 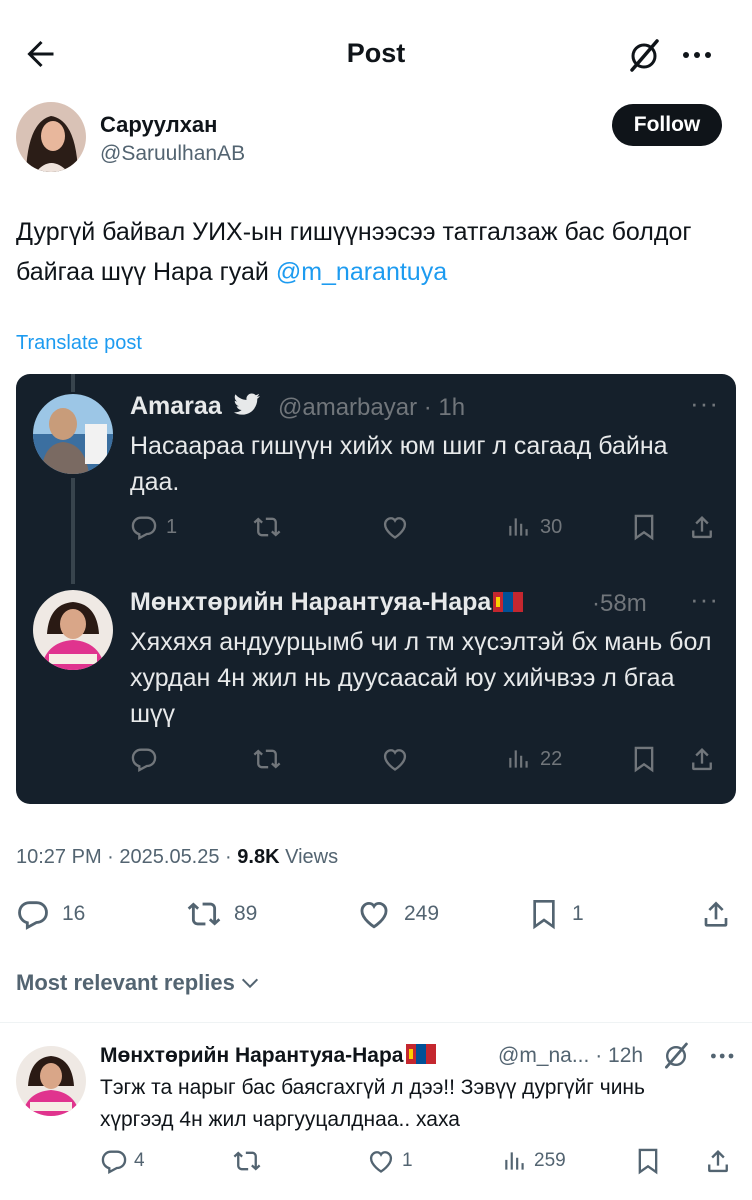 What do you see at coordinates (534, 527) in the screenshot?
I see `views-action: 30` at bounding box center [534, 527].